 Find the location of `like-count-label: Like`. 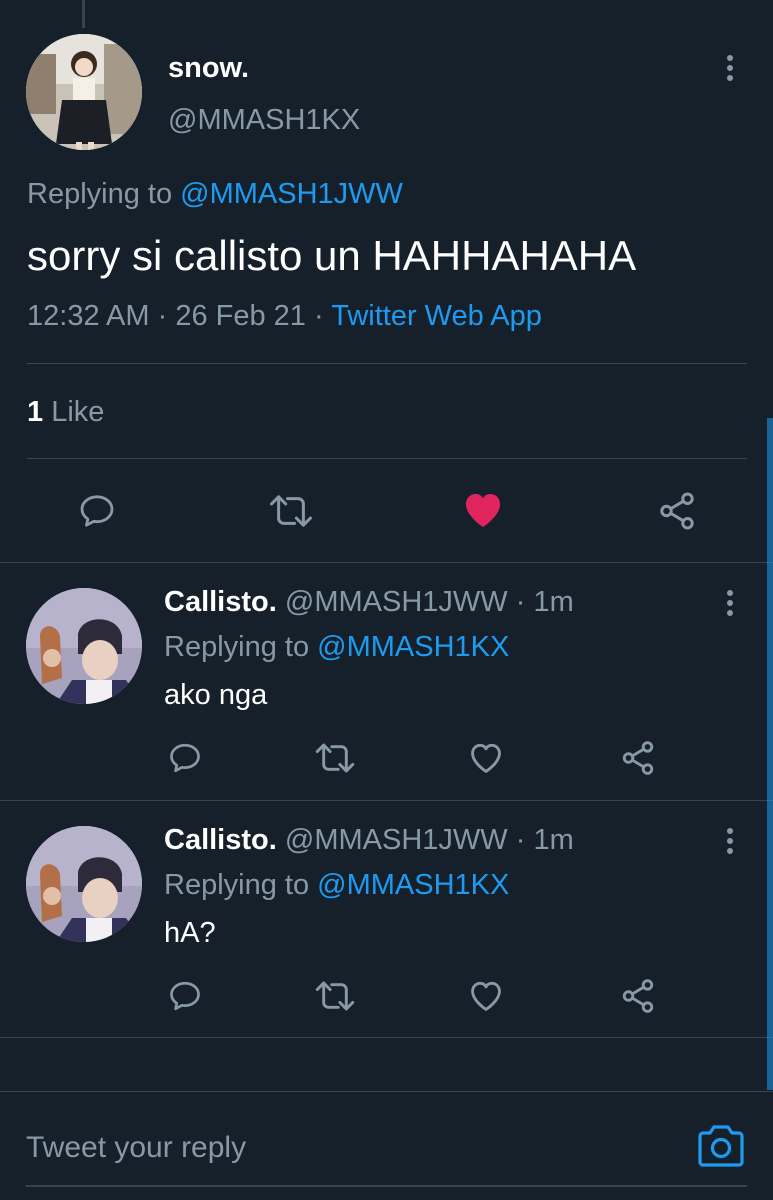

like-count-label: Like is located at coordinates (78, 412).